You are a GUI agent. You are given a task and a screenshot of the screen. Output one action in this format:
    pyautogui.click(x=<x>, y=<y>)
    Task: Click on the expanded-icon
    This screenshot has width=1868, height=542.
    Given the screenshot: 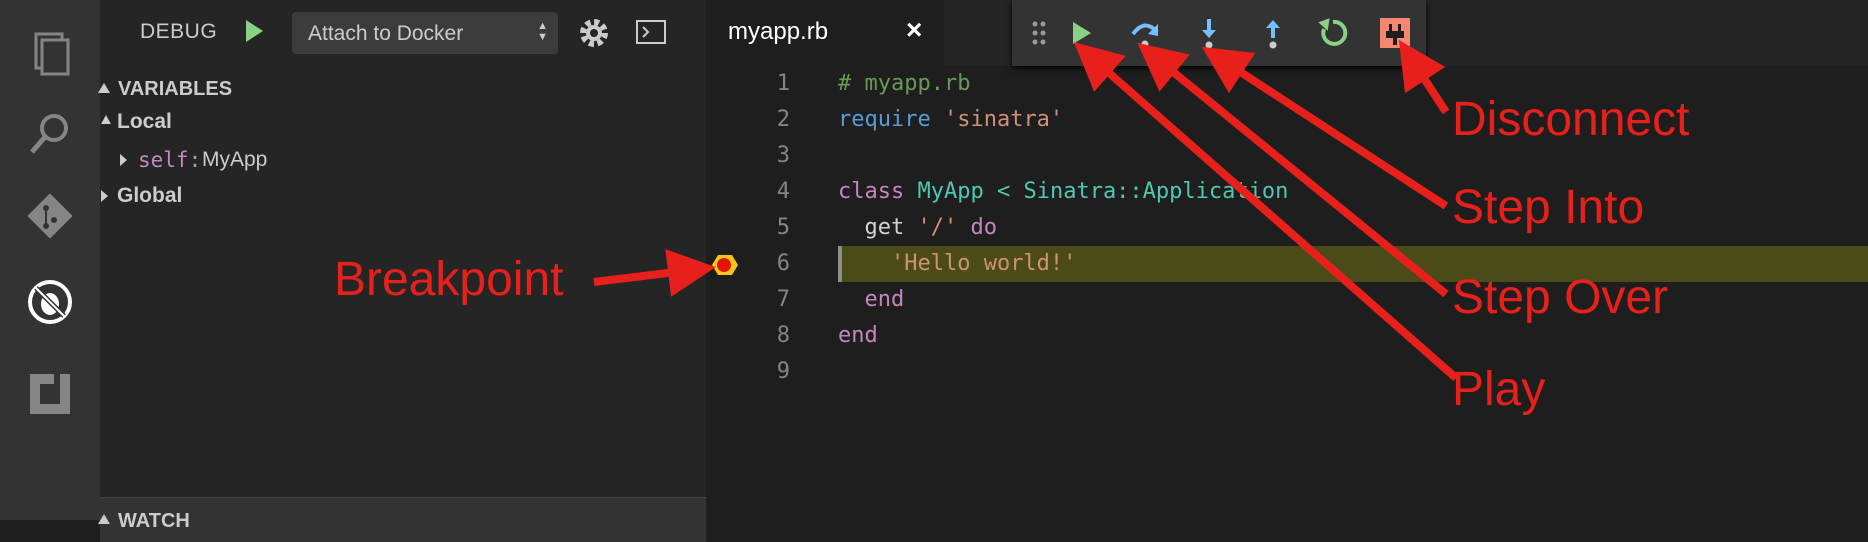 What is the action you would take?
    pyautogui.click(x=106, y=119)
    